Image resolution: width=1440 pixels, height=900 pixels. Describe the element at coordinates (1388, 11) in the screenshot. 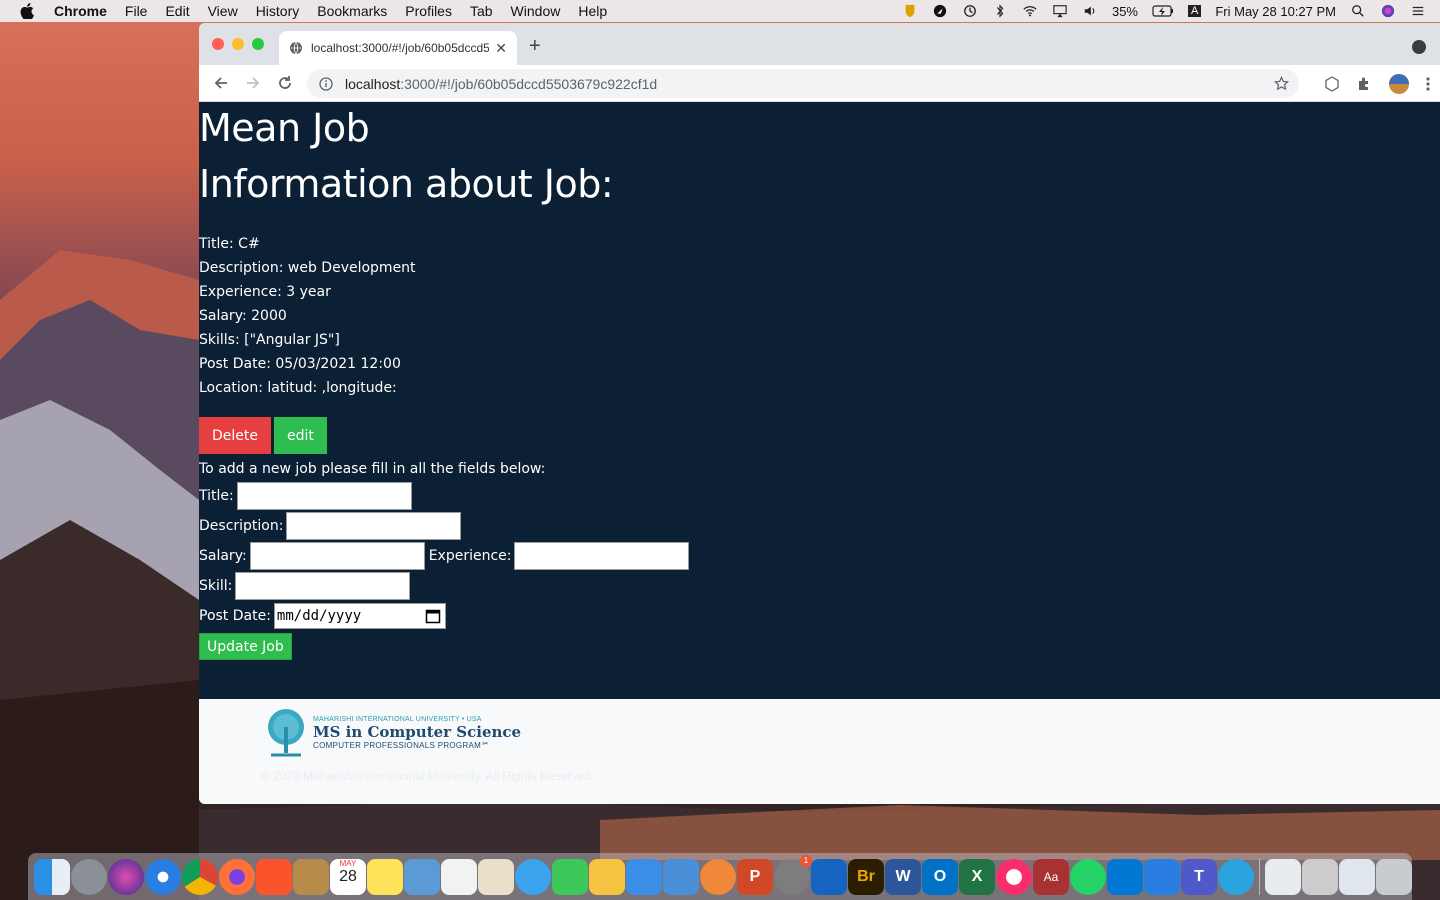

I see `siri-icon` at that location.